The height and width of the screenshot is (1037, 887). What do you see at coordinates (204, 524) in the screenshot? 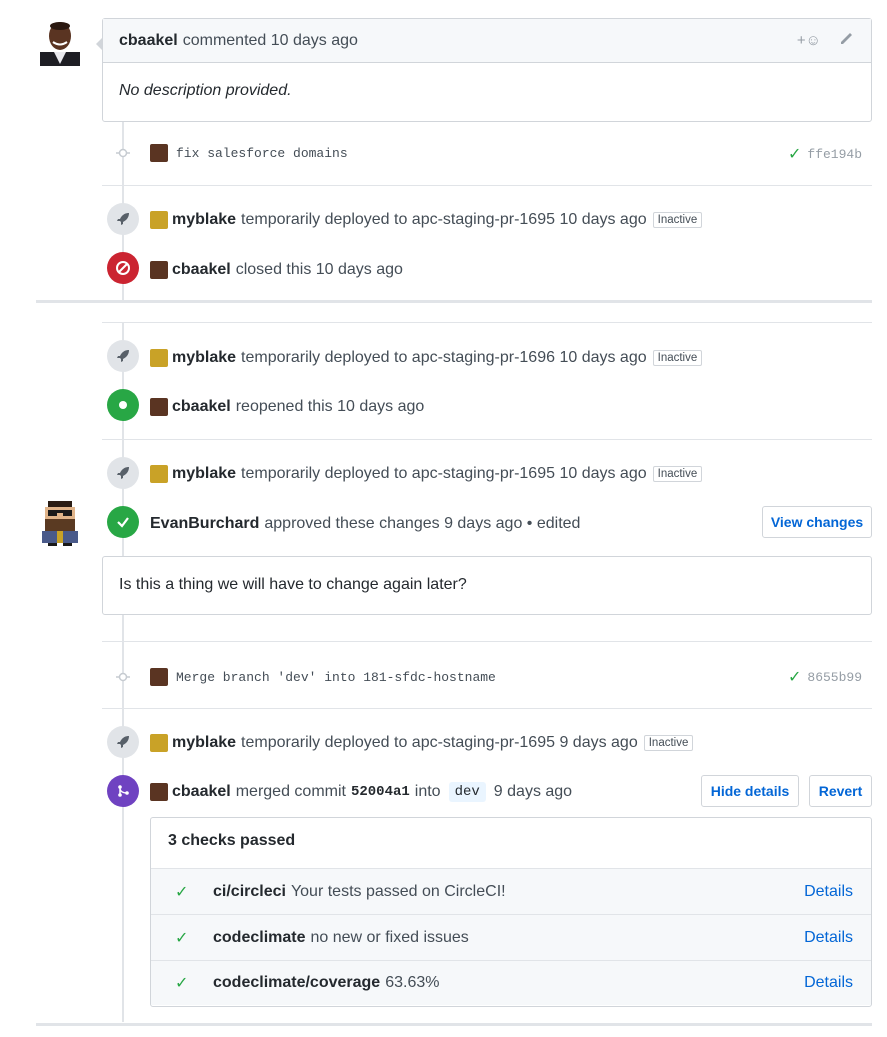
I see `review-author: EvanBurchard` at bounding box center [204, 524].